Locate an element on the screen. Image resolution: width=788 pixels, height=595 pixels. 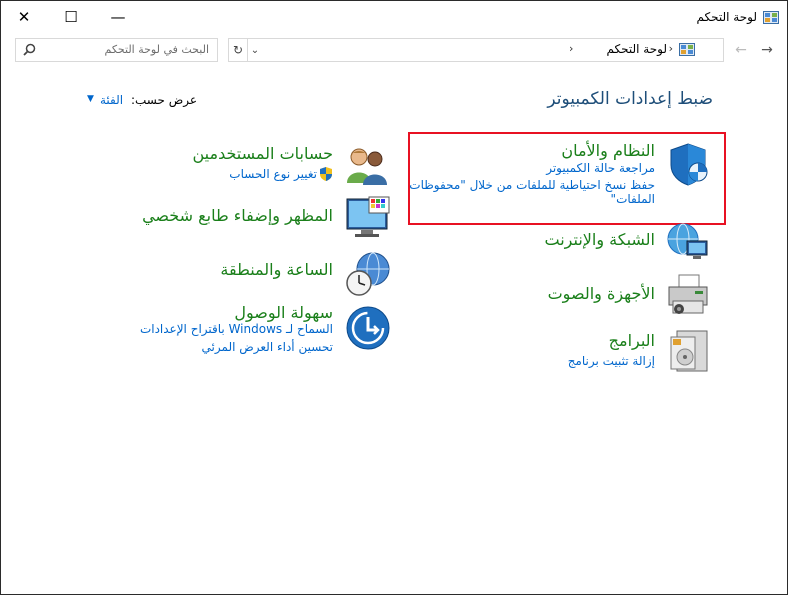
clock-globe-icon is located at coordinates (368, 274).